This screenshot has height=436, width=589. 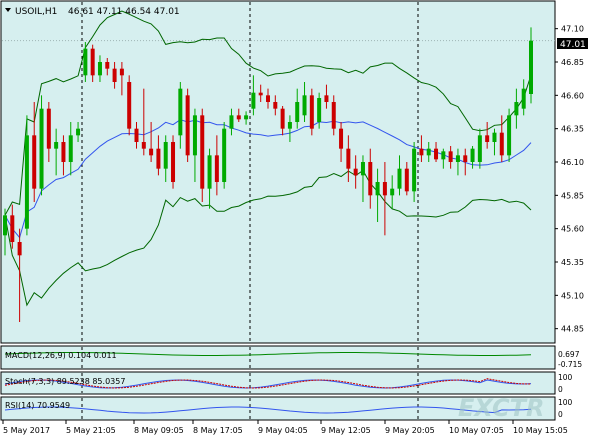 I want to click on current-price-label: 47.01, so click(x=572, y=44).